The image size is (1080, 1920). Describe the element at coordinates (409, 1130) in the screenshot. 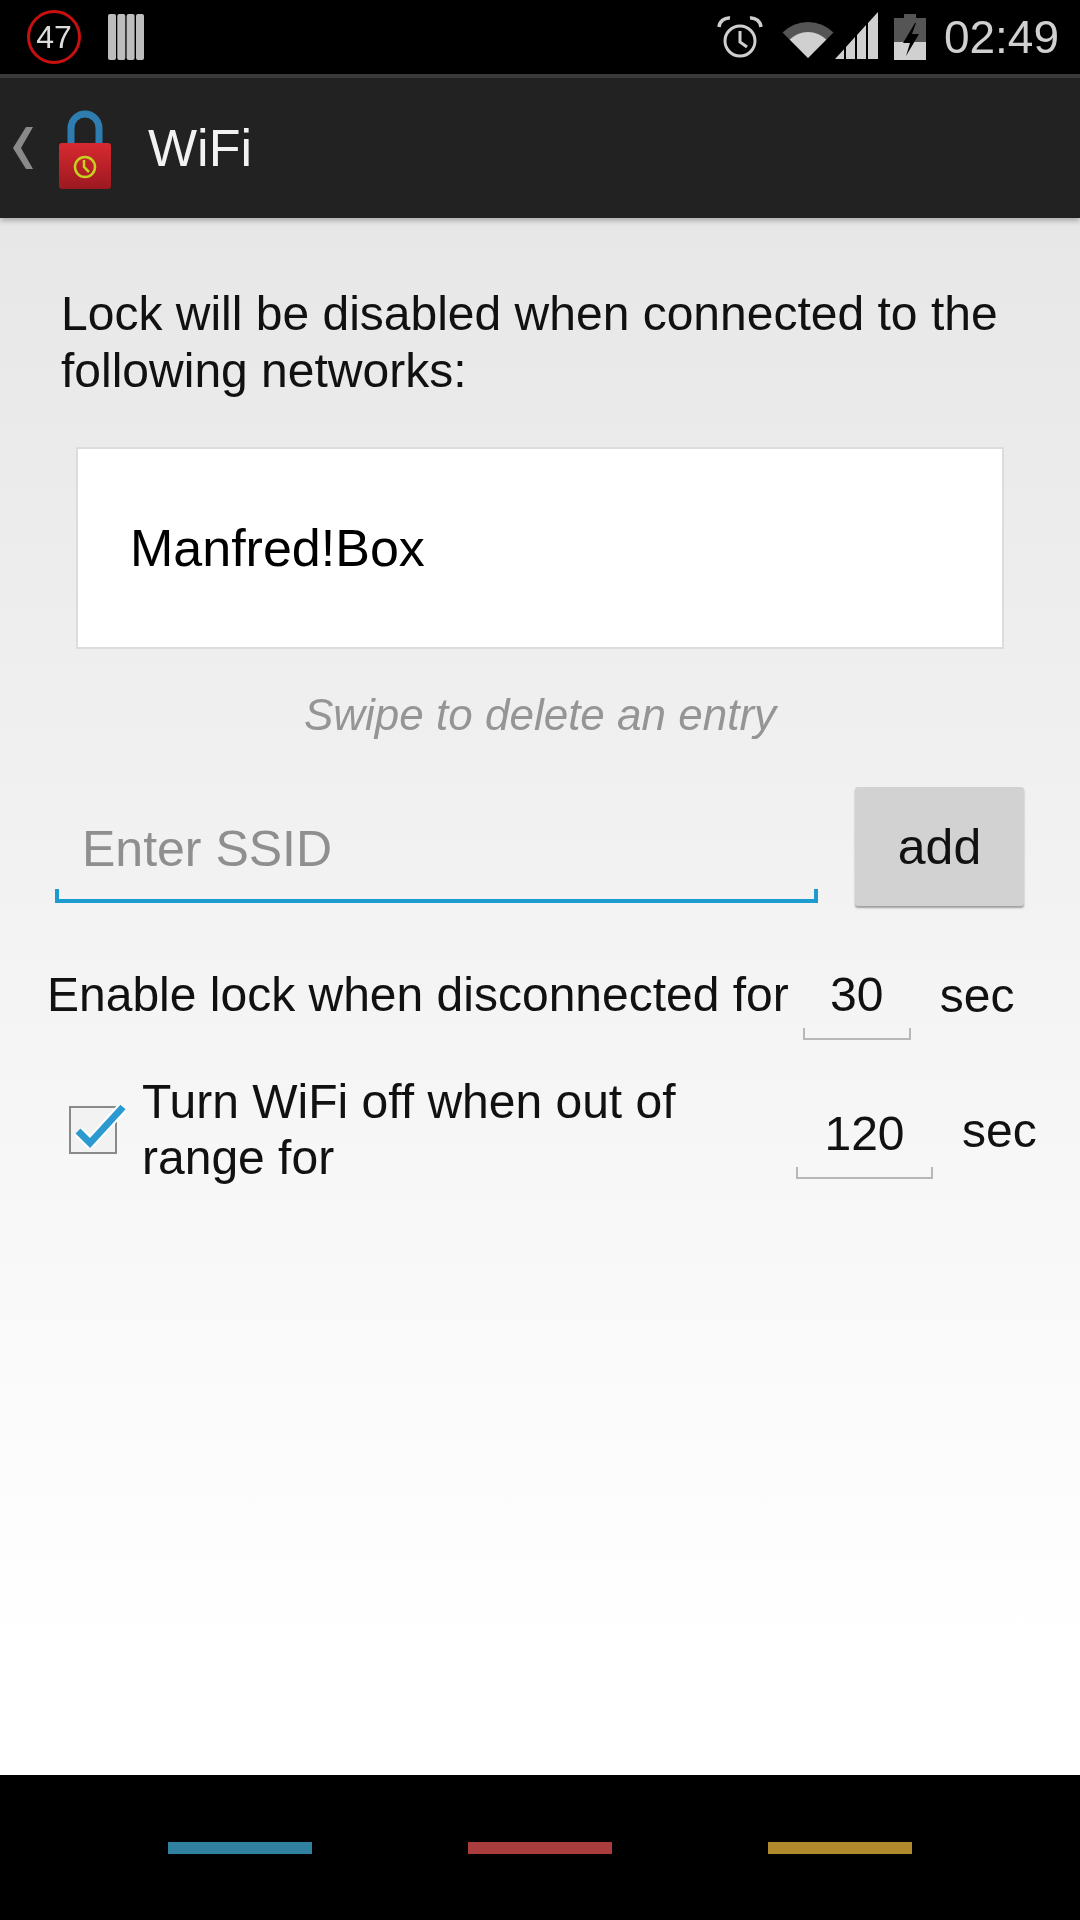

I see `setting-label: Turn WiFi off when out of range for` at that location.